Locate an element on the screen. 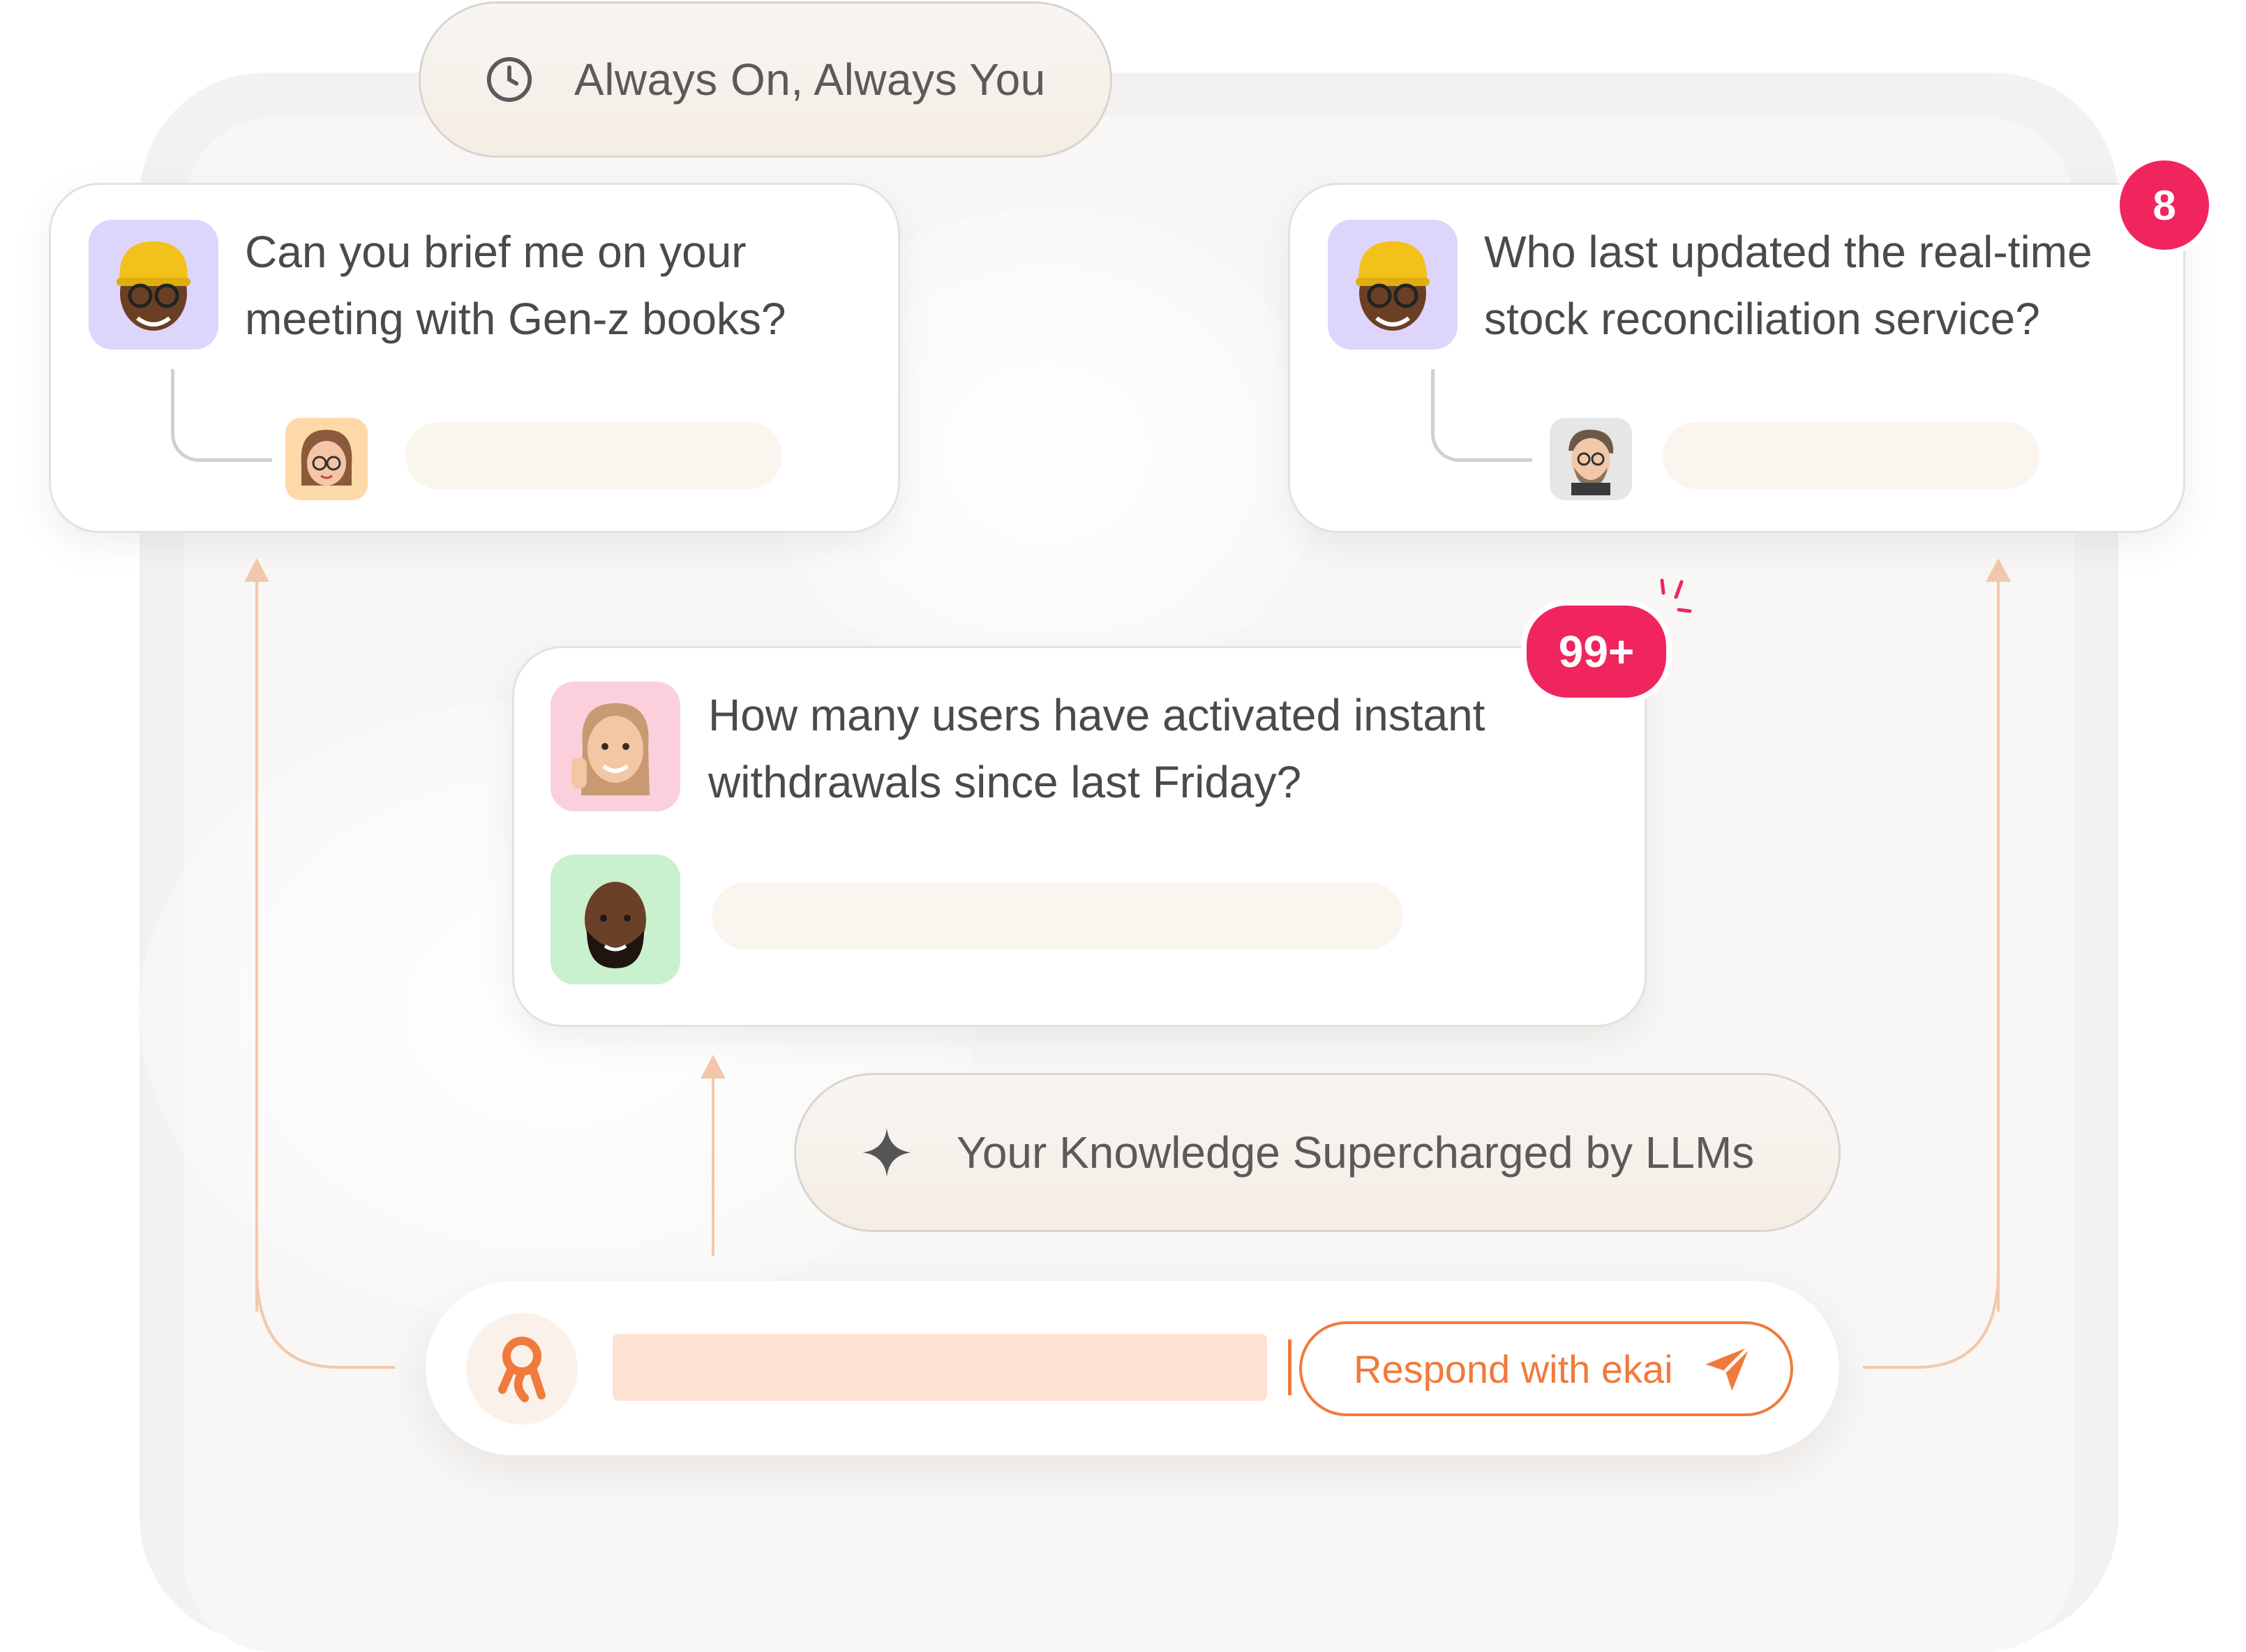 The height and width of the screenshot is (1652, 2246). notification-badge: 99+ is located at coordinates (1596, 651).